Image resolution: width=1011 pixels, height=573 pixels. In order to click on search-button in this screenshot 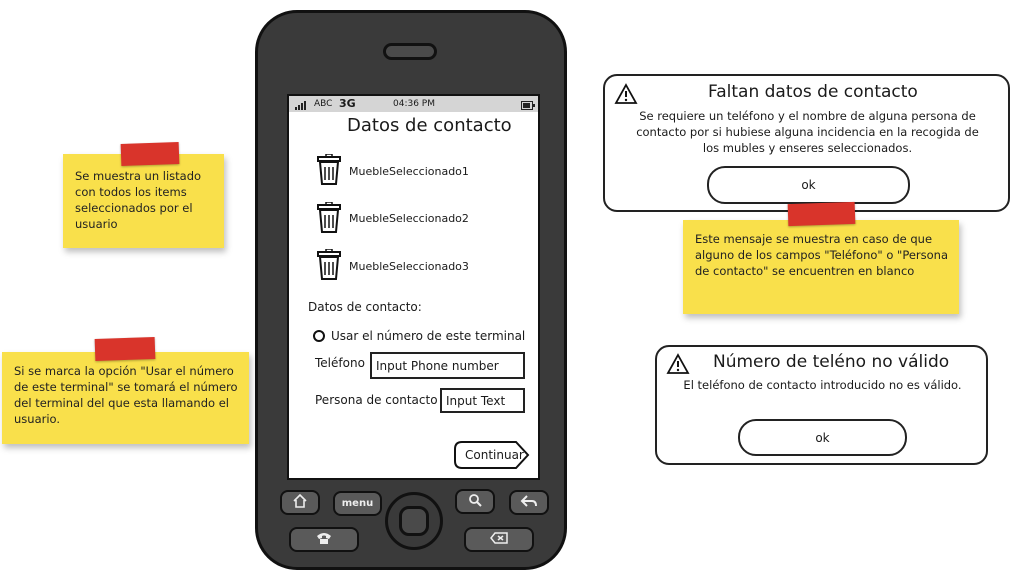, I will do `click(475, 501)`.